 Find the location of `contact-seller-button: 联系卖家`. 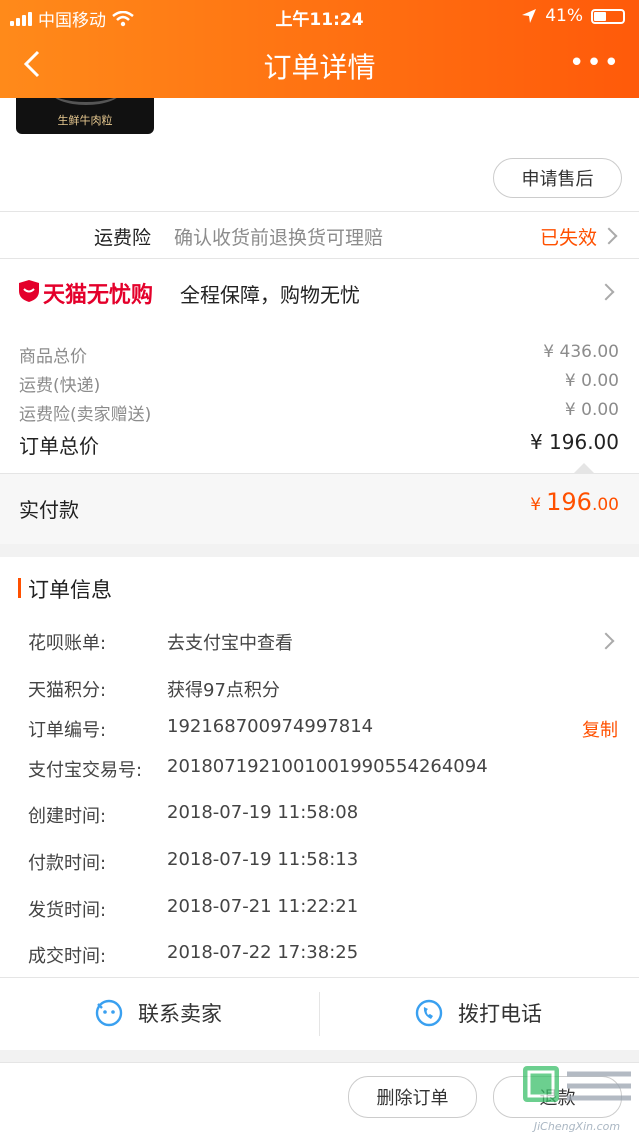

contact-seller-button: 联系卖家 is located at coordinates (158, 1013).